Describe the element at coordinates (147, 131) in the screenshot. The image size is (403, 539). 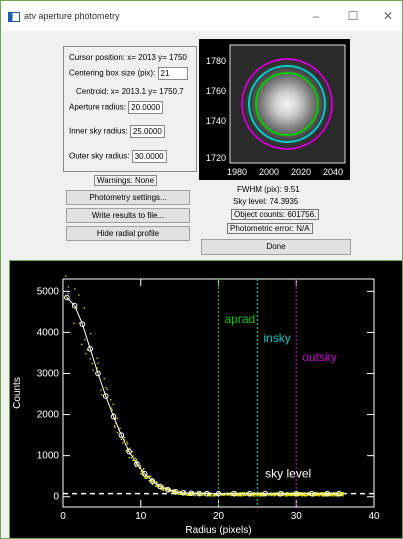
I see `inner-sky-radius-input: 25.0000` at that location.